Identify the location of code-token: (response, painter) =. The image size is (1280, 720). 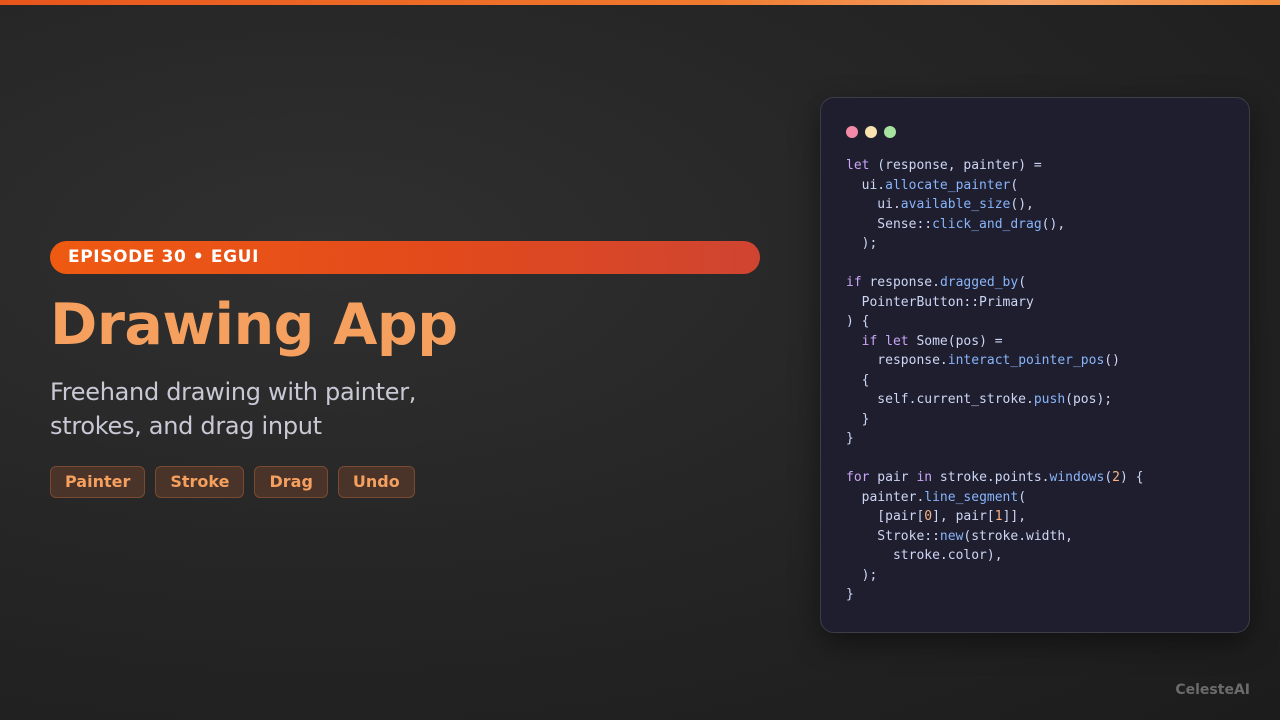
(955, 165).